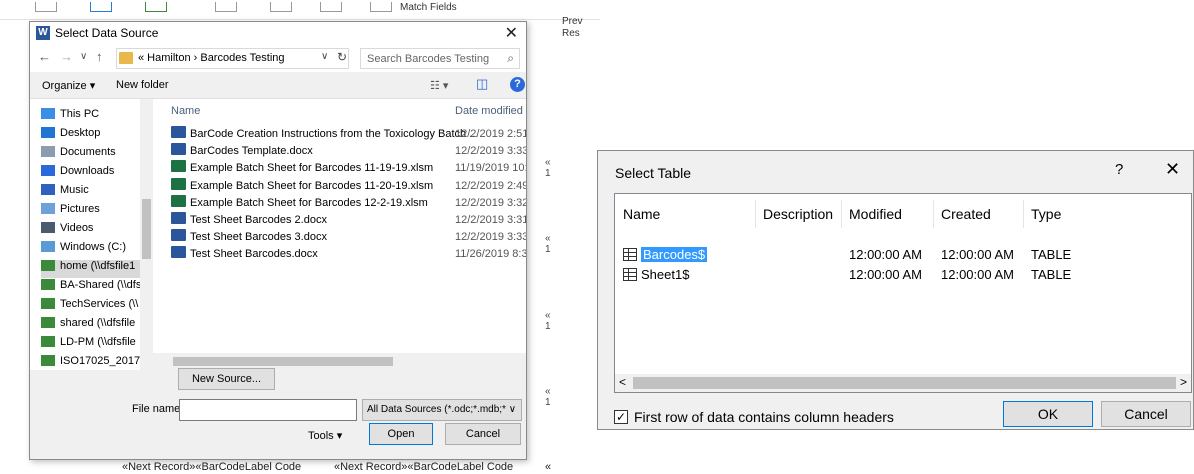  I want to click on nav-item: Pictures, so click(97, 212).